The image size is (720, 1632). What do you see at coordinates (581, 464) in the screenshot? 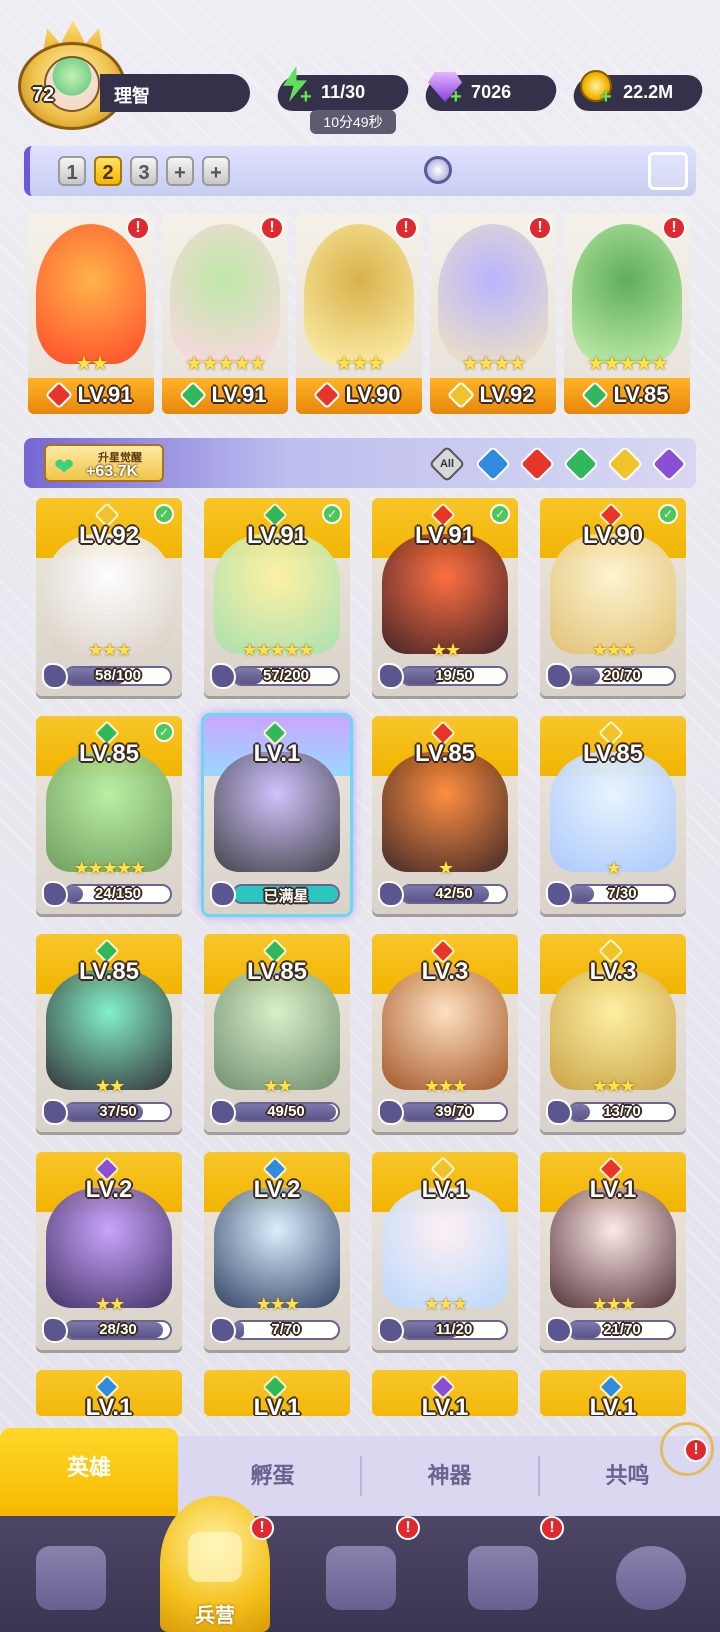
I see `filter-nature-icon` at bounding box center [581, 464].